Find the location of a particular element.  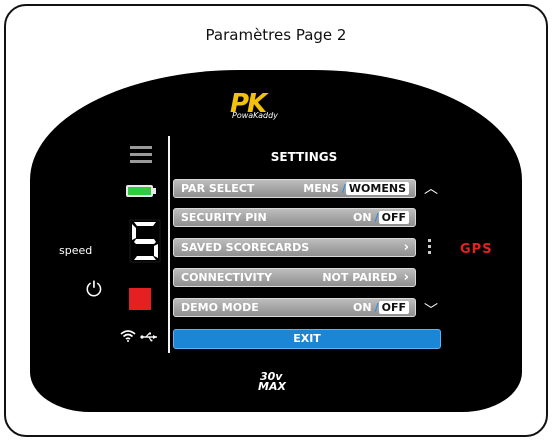

row-label: CONNECTIVITY is located at coordinates (227, 277).